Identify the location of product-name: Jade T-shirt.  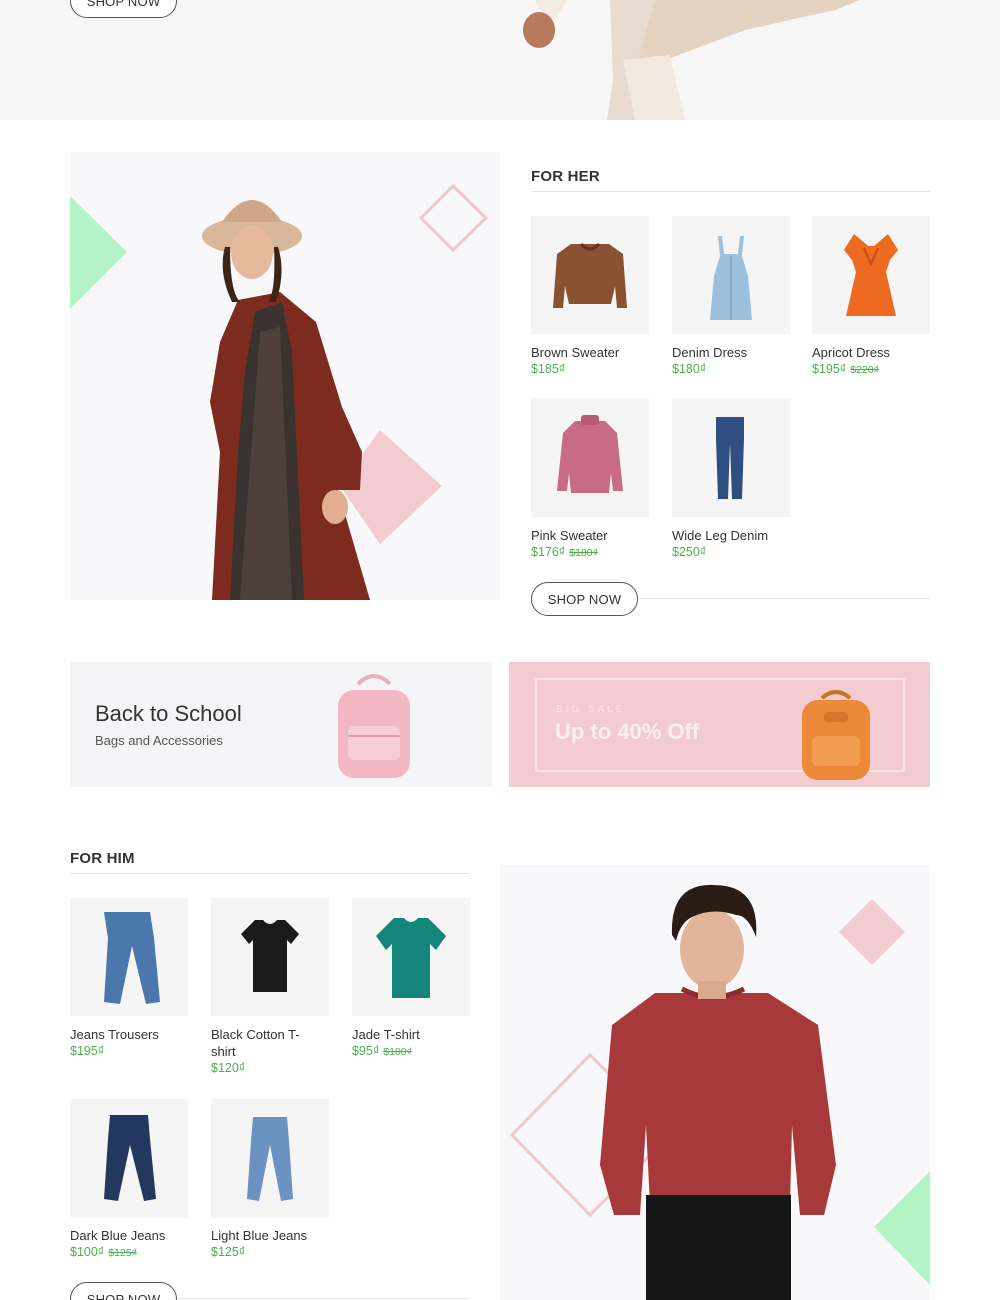
(412, 1034).